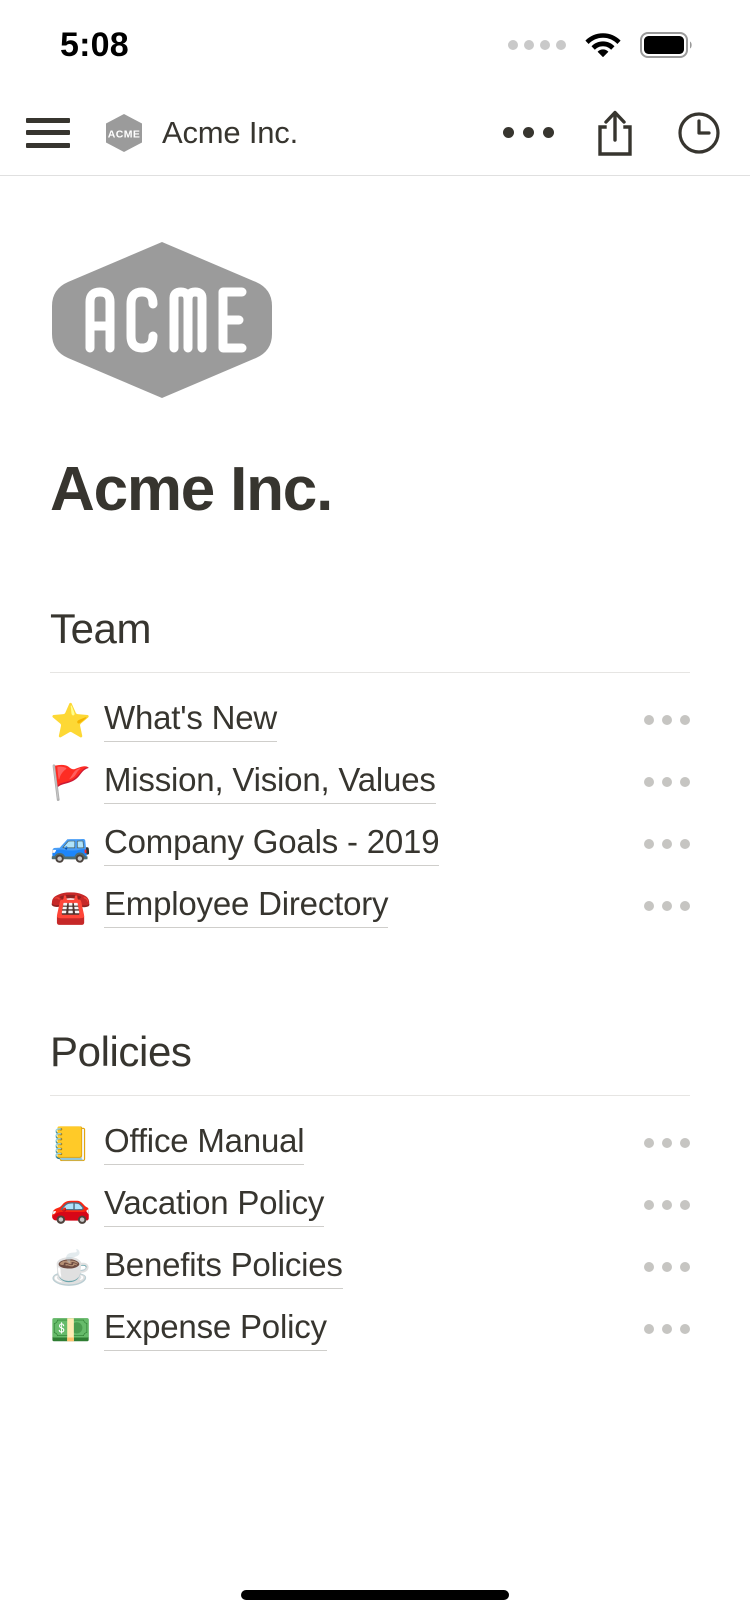  Describe the element at coordinates (214, 1205) in the screenshot. I see `page-link: Vacation Policy` at that location.